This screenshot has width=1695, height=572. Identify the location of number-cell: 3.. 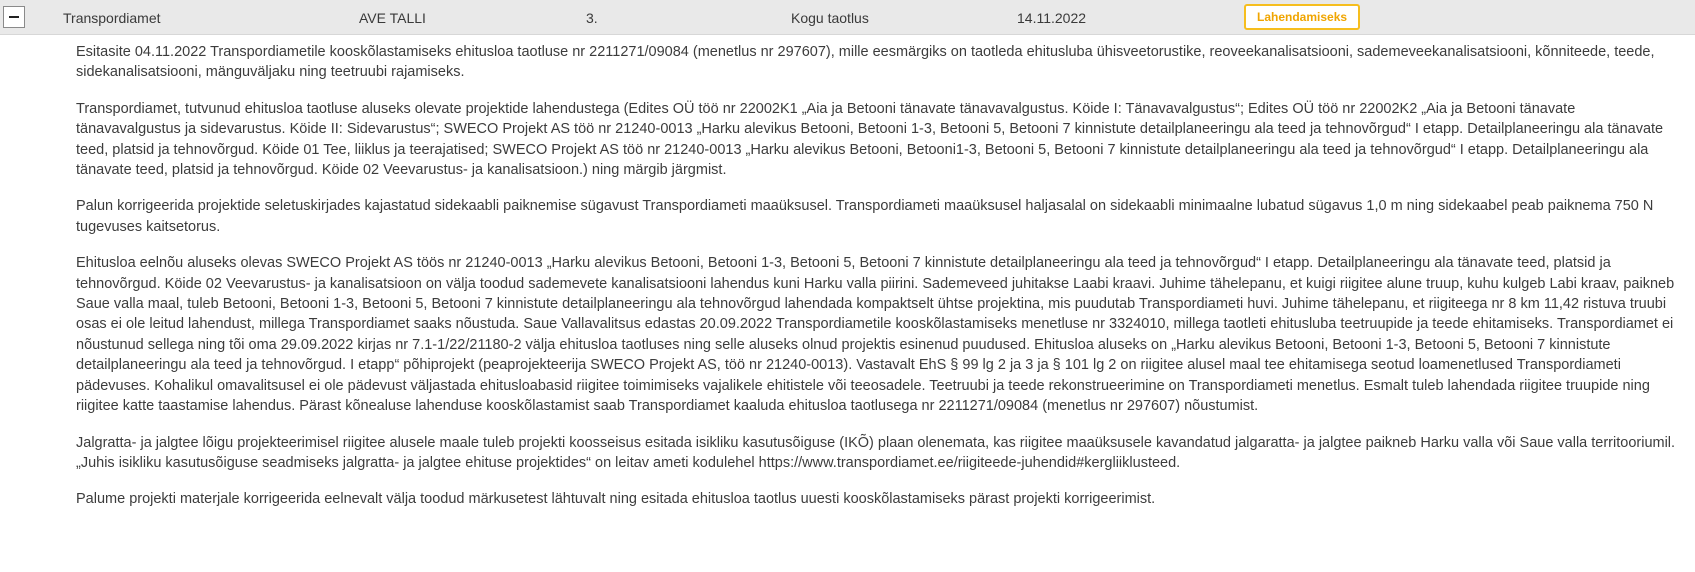
(592, 18).